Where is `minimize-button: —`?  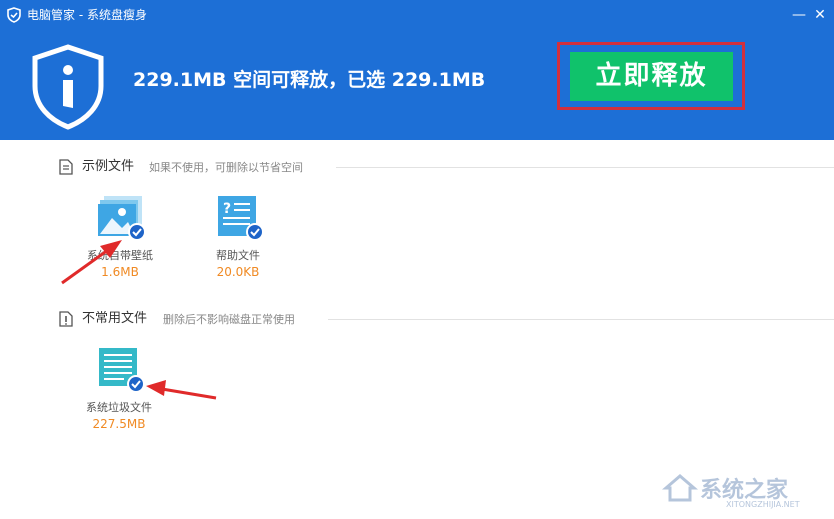
minimize-button: — is located at coordinates (799, 15).